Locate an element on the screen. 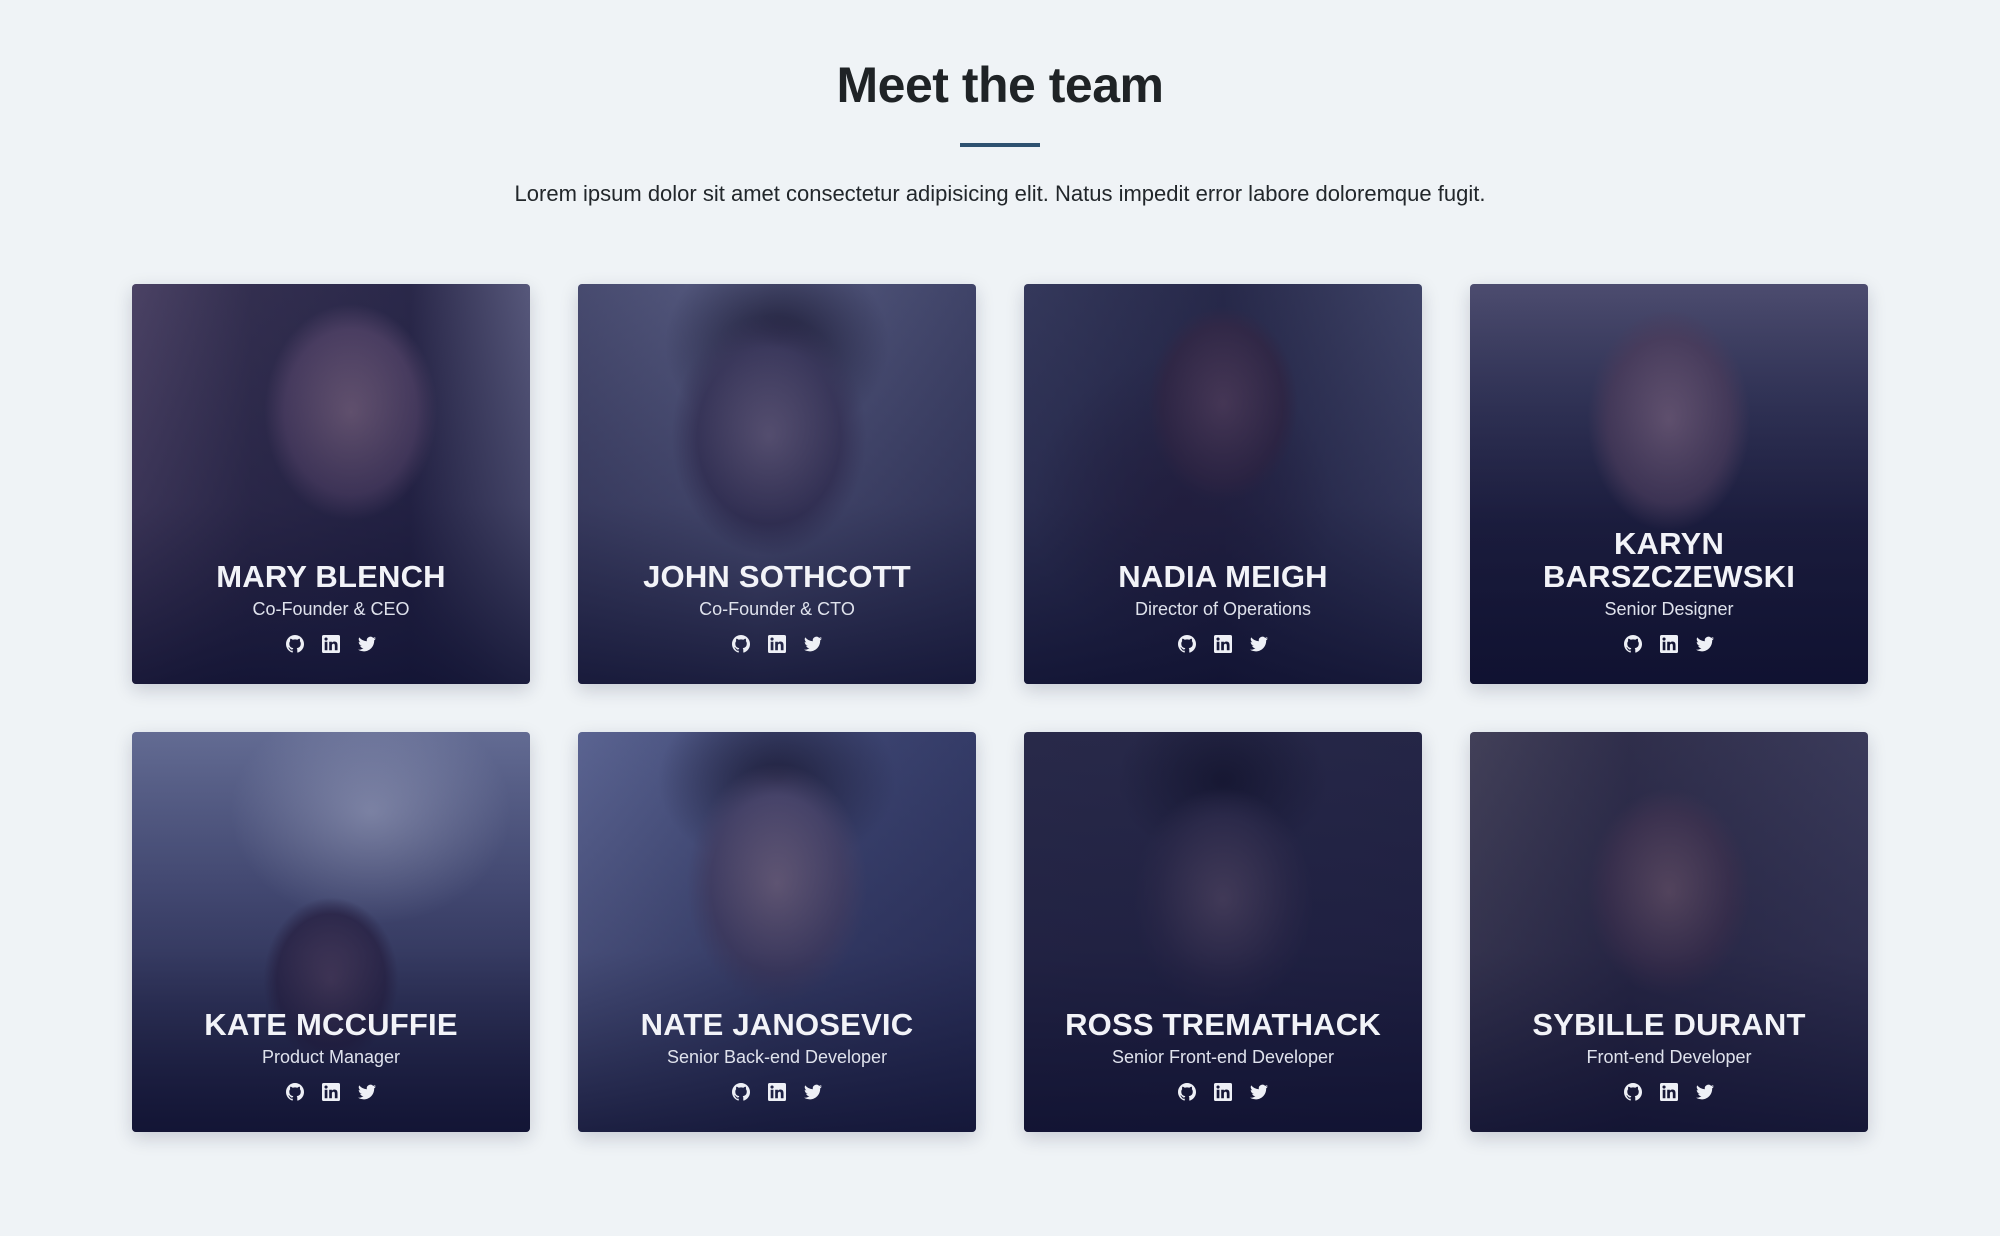 Image resolution: width=2000 pixels, height=1236 pixels. member-role: Front-end Developer is located at coordinates (1669, 1057).